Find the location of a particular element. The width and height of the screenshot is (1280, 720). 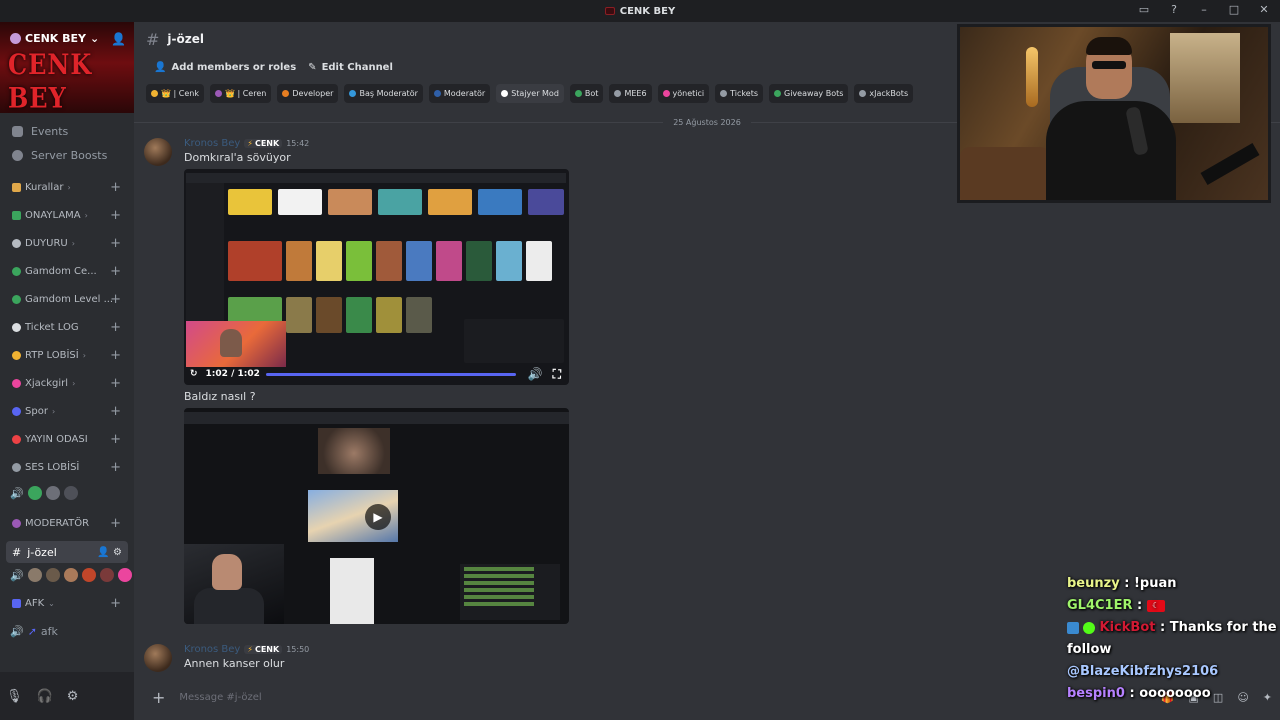

category-onaylama: ONAYLAMA › + is located at coordinates (67, 215).